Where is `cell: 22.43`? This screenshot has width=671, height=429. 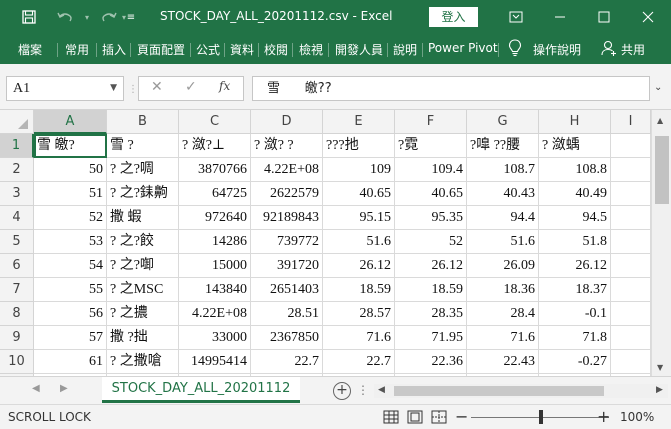
cell: 22.43 is located at coordinates (503, 362).